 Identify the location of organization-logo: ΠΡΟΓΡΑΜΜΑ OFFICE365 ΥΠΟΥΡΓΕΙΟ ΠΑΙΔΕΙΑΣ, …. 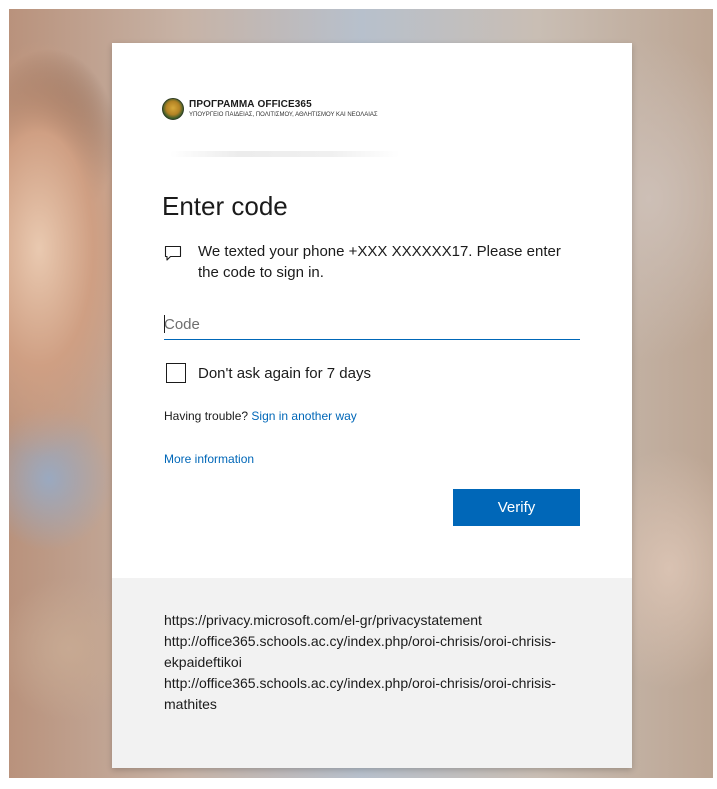
(270, 109).